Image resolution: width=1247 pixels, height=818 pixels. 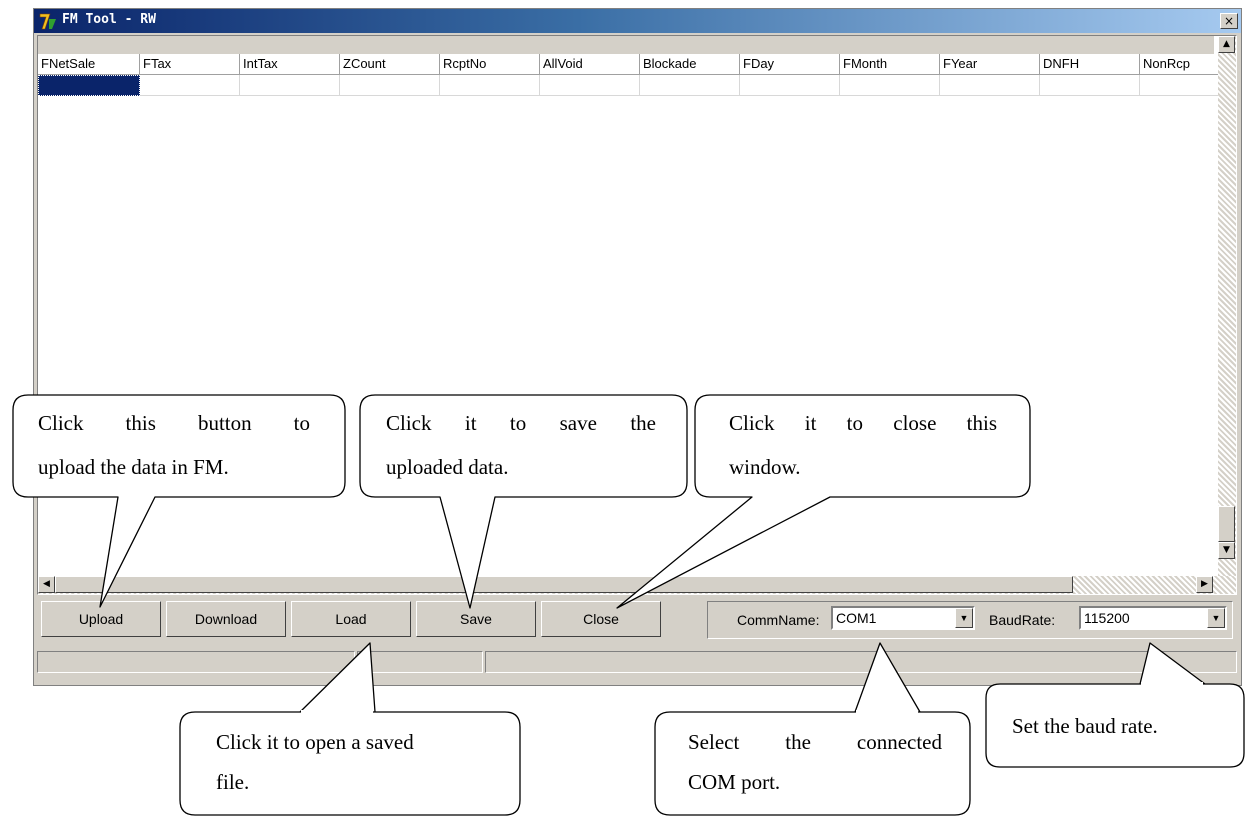 I want to click on window-close-button: ×, so click(x=1229, y=21).